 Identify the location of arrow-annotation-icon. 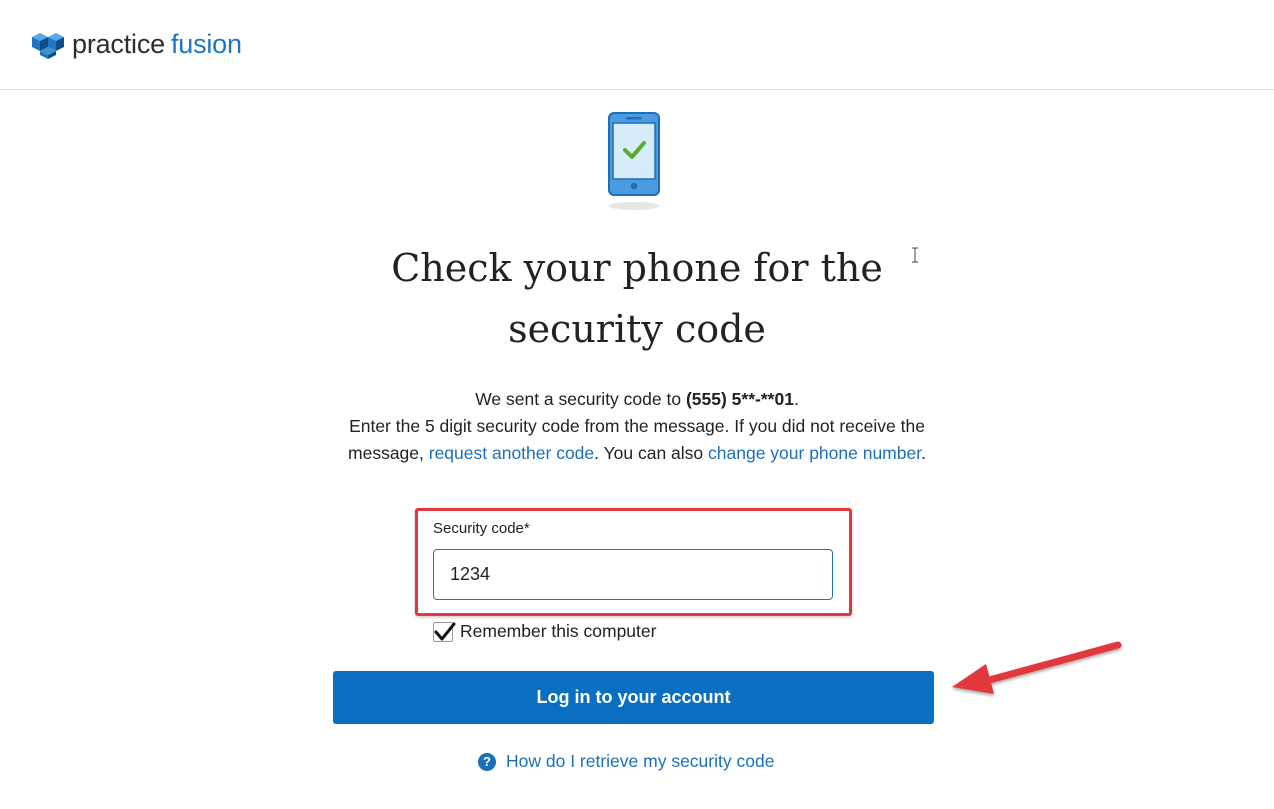
(1037, 667).